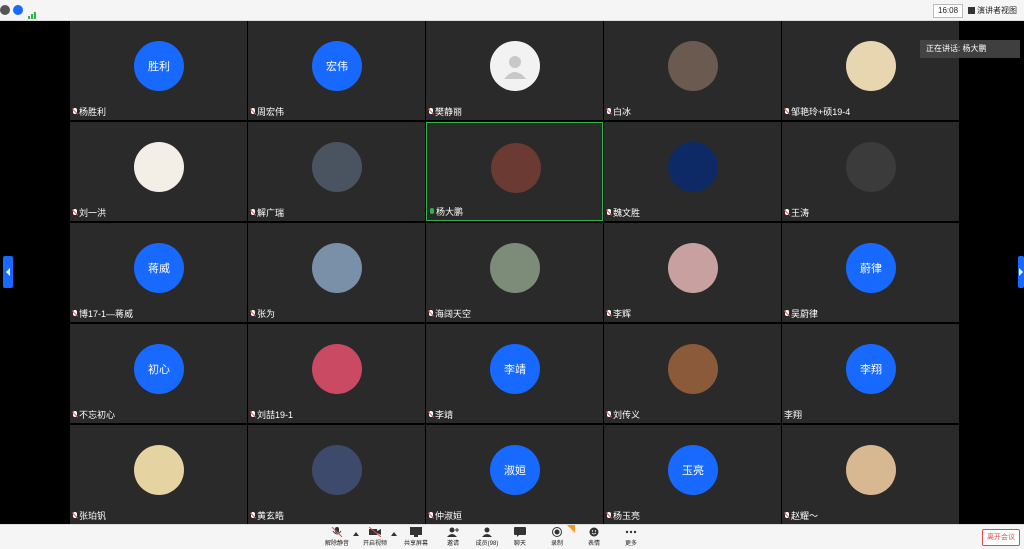 The image size is (1024, 549). Describe the element at coordinates (514, 272) in the screenshot. I see `participant-tile: 海阔天空` at that location.